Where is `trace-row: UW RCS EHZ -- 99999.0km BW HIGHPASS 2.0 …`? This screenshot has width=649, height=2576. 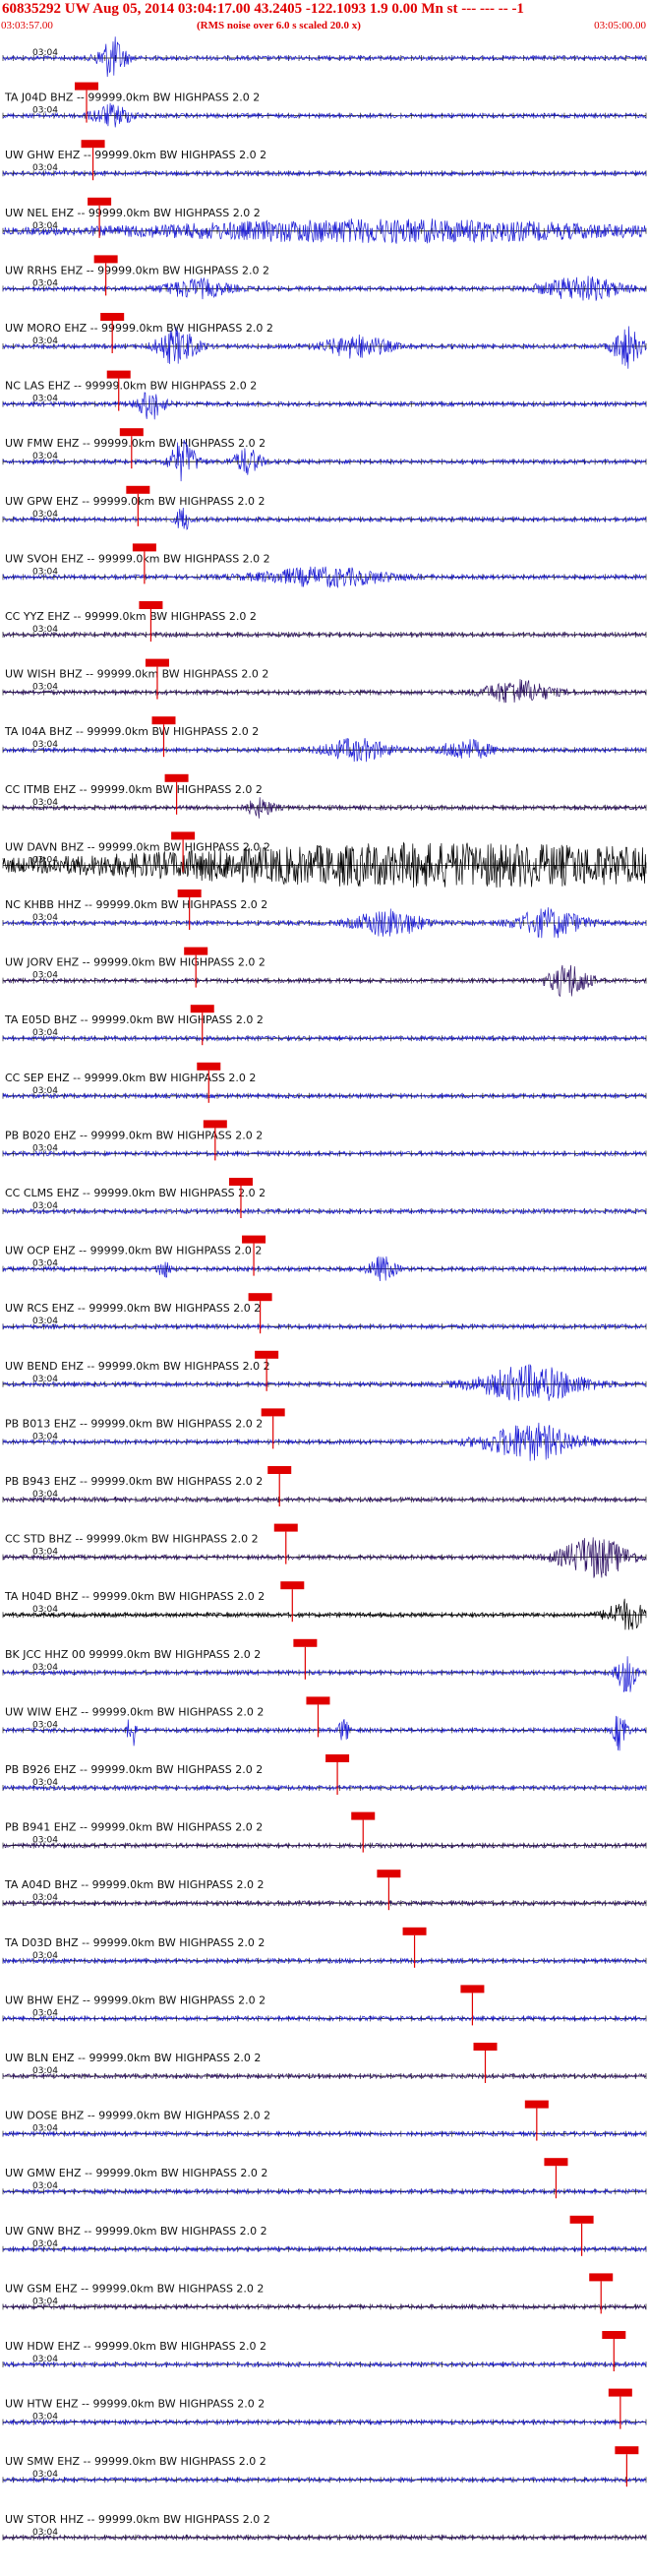 trace-row: UW RCS EHZ -- 99999.0km BW HIGHPASS 2.0 … is located at coordinates (324, 1316).